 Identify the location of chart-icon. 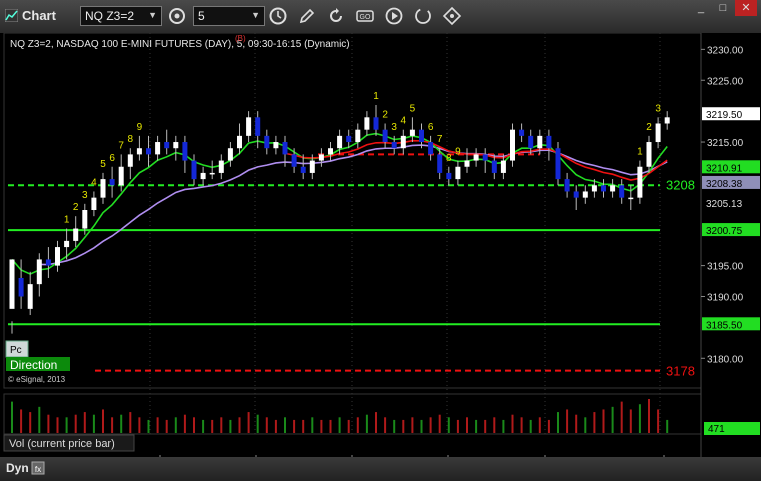
(11, 15).